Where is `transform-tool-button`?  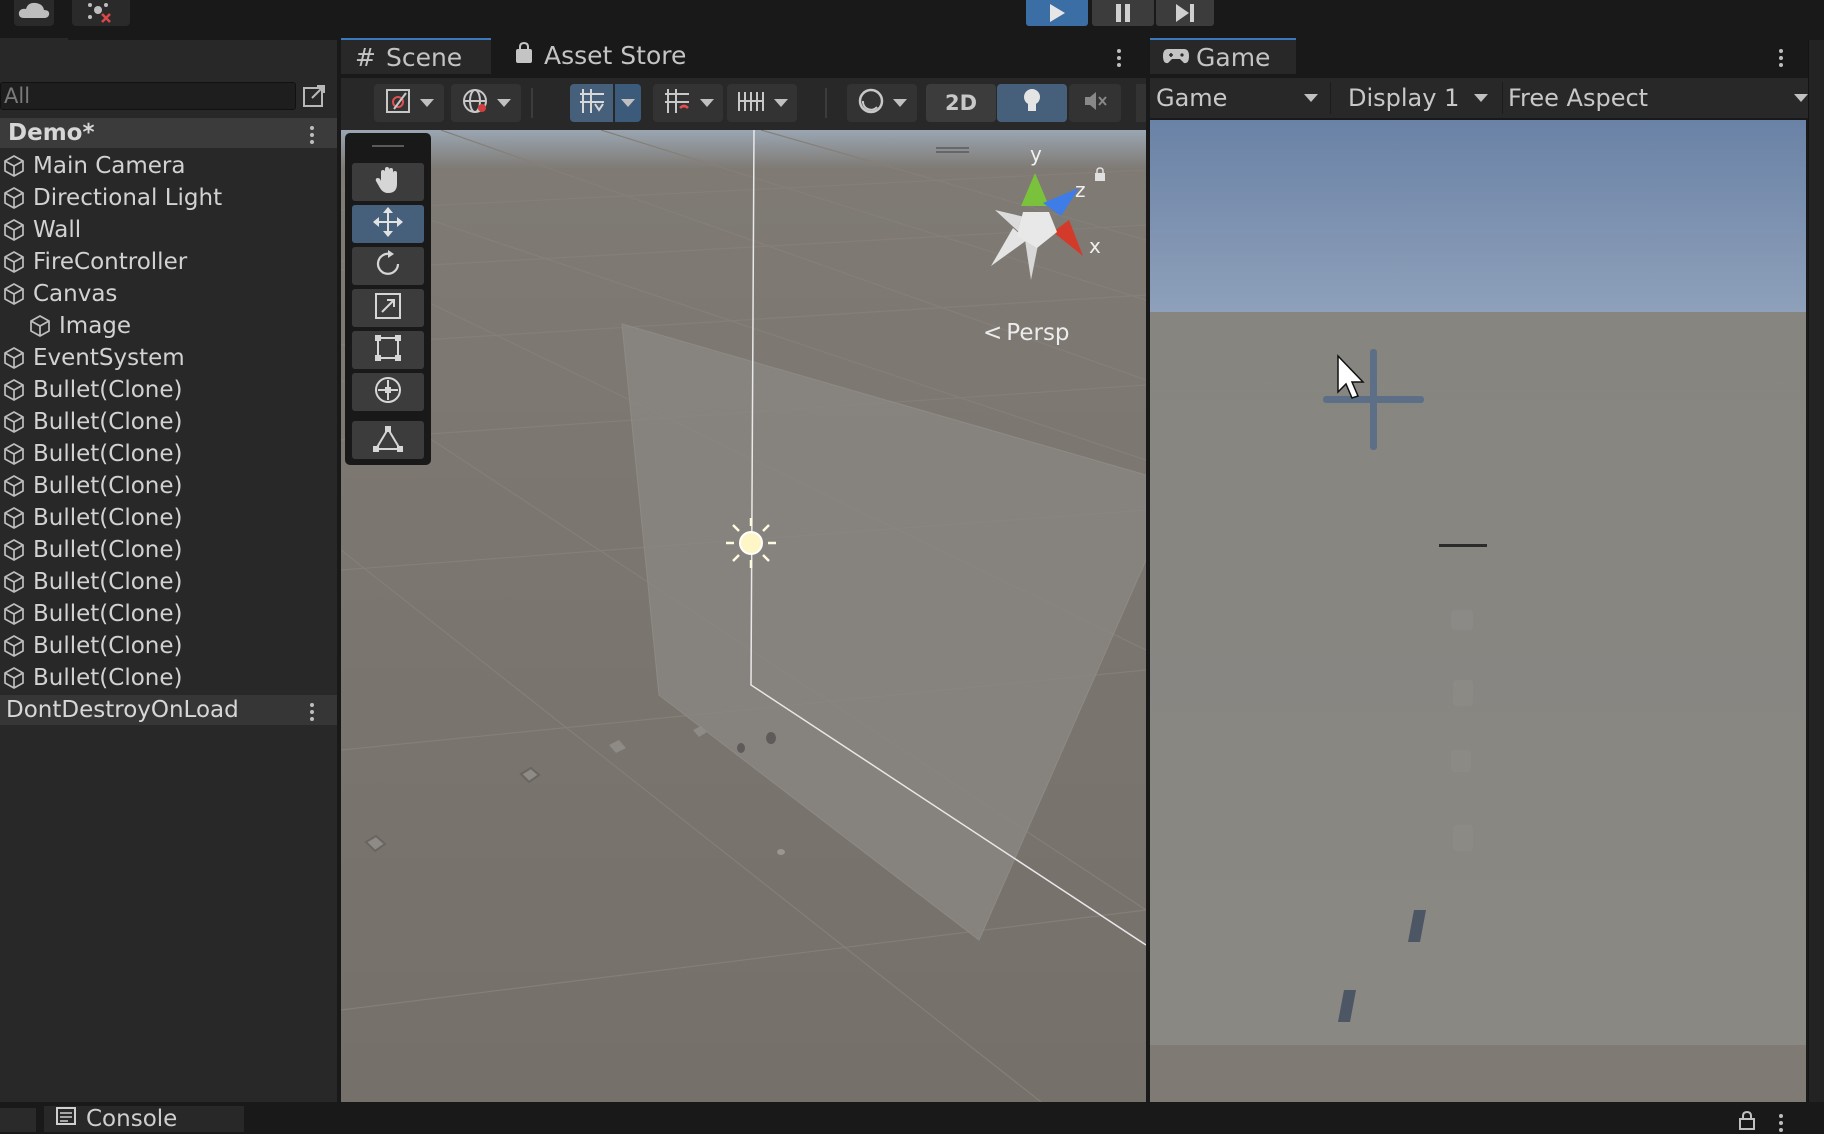
transform-tool-button is located at coordinates (388, 392).